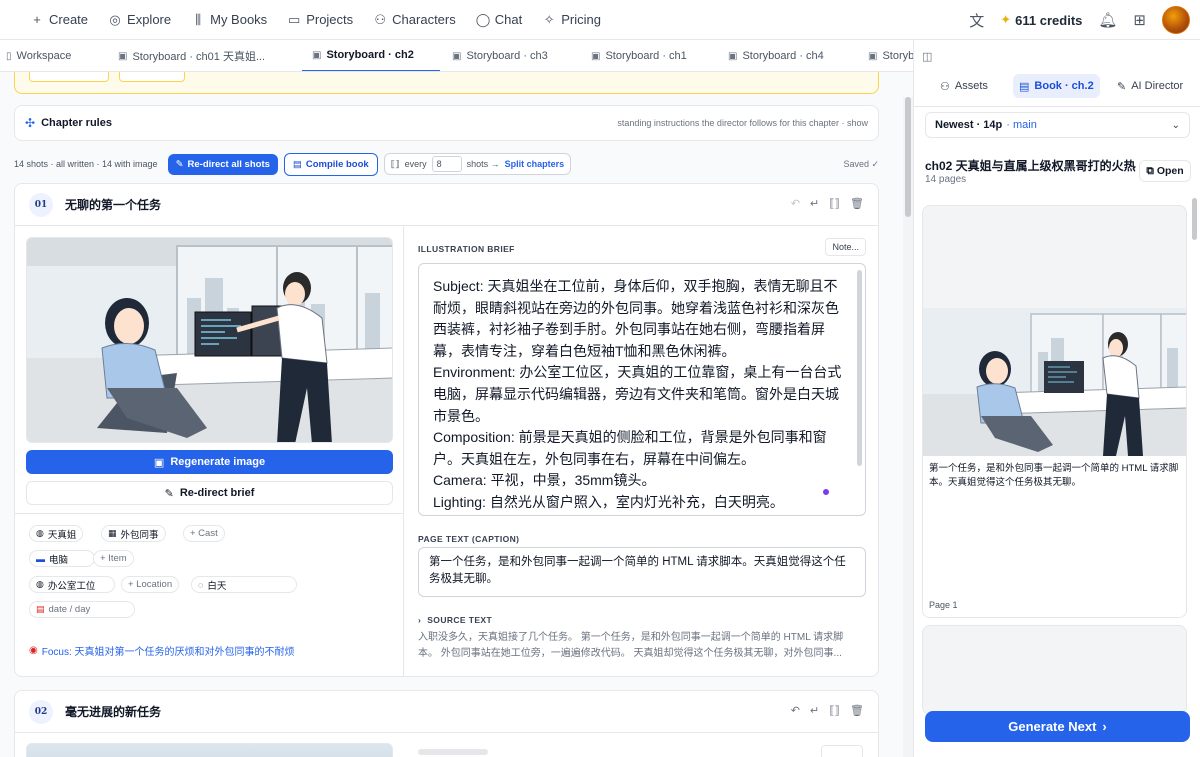 The image size is (1200, 757). Describe the element at coordinates (1064, 86) in the screenshot. I see `tab-label: Book · ch.2` at that location.